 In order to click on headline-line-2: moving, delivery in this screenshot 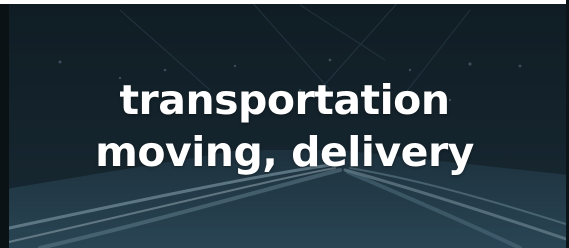, I will do `click(284, 152)`.